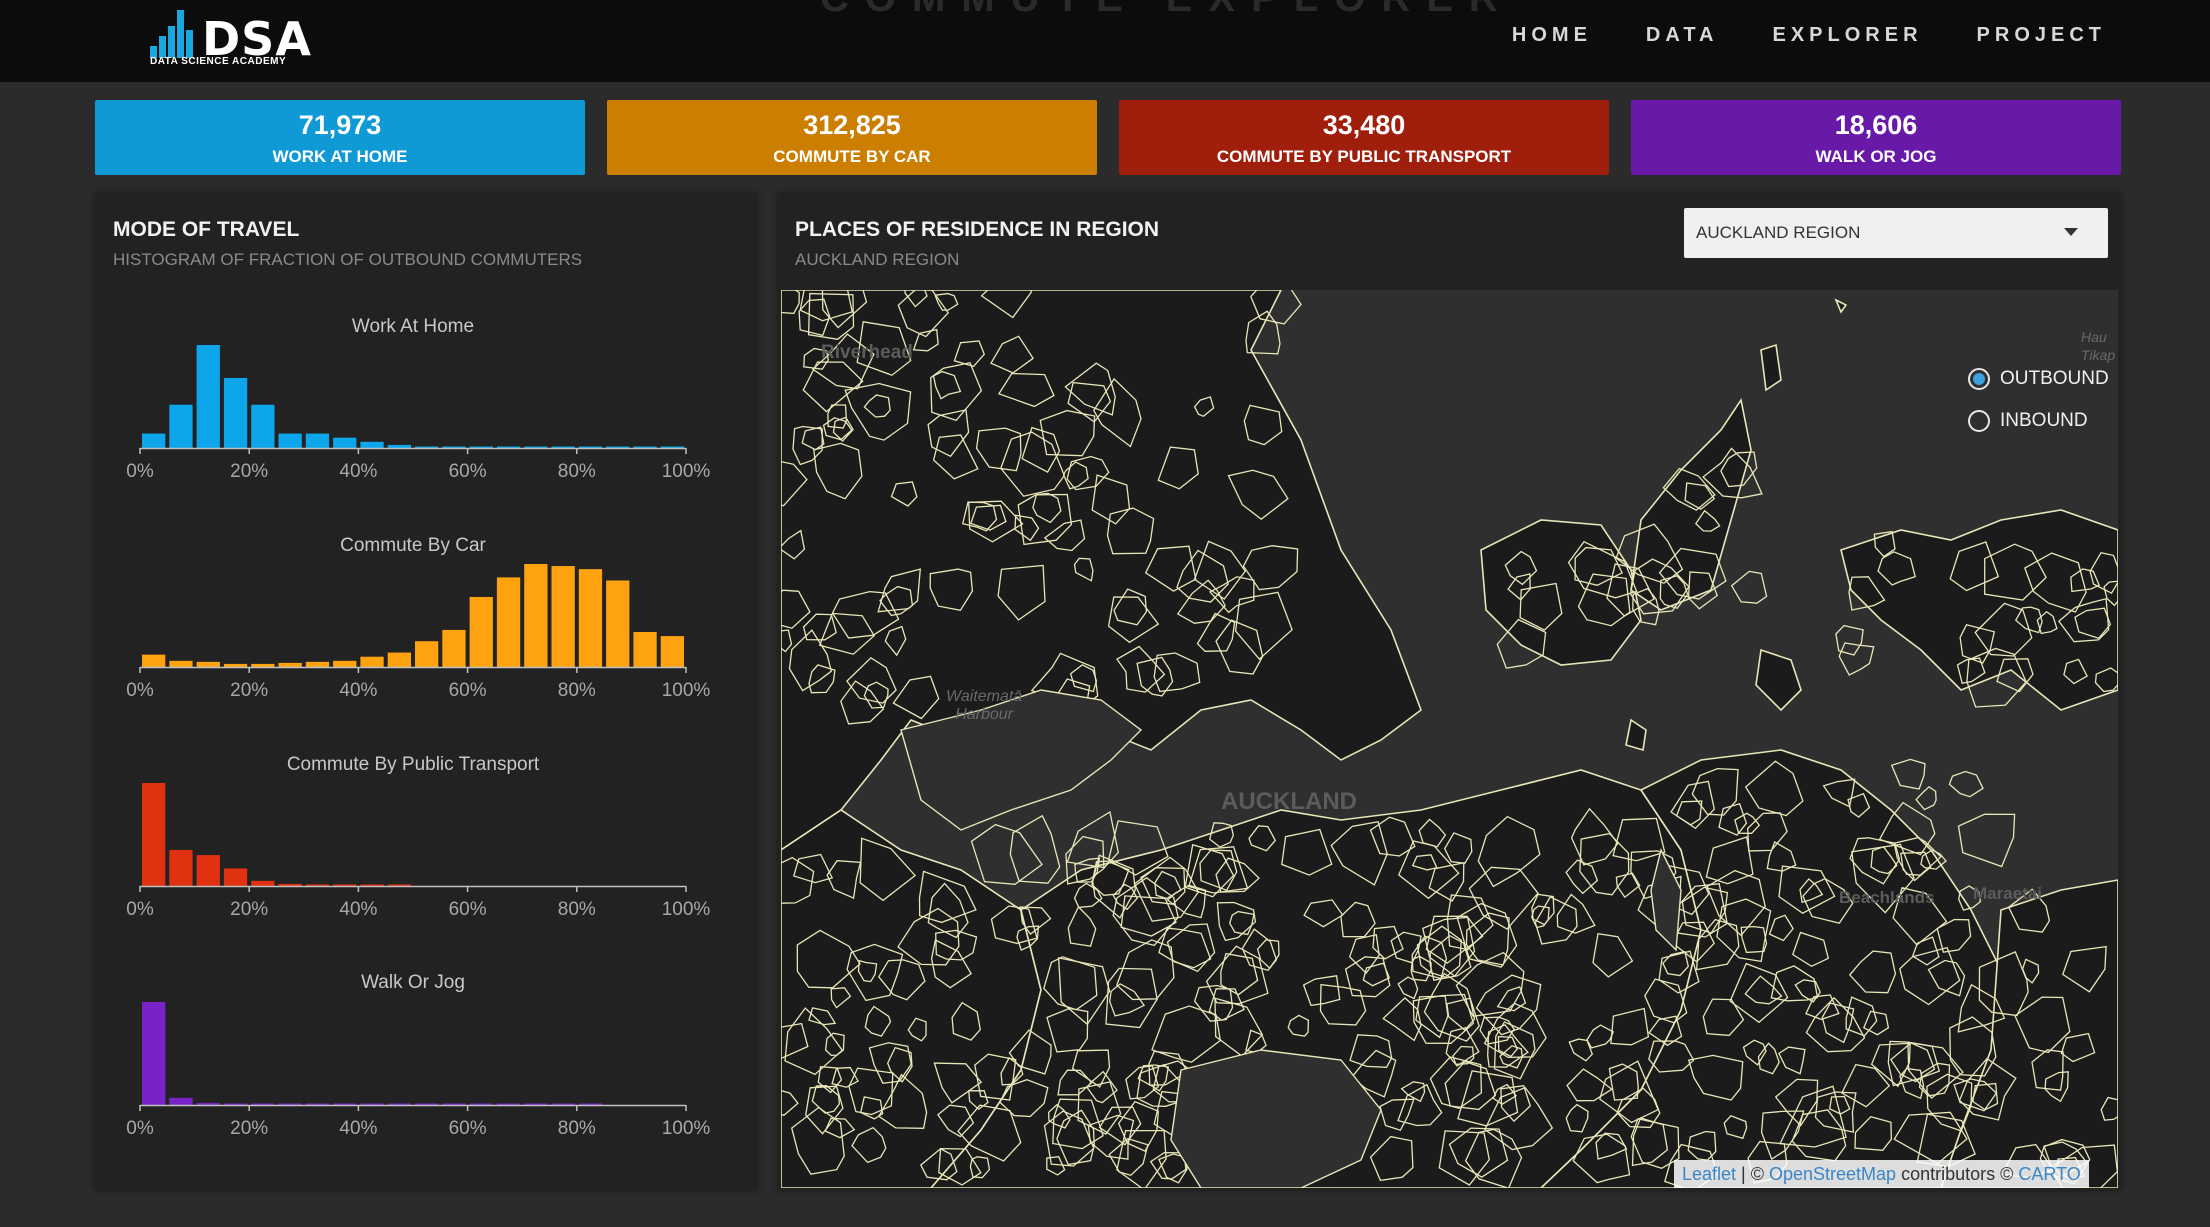 The height and width of the screenshot is (1227, 2210). What do you see at coordinates (413, 982) in the screenshot?
I see `histogram-title: Walk Or Jog` at bounding box center [413, 982].